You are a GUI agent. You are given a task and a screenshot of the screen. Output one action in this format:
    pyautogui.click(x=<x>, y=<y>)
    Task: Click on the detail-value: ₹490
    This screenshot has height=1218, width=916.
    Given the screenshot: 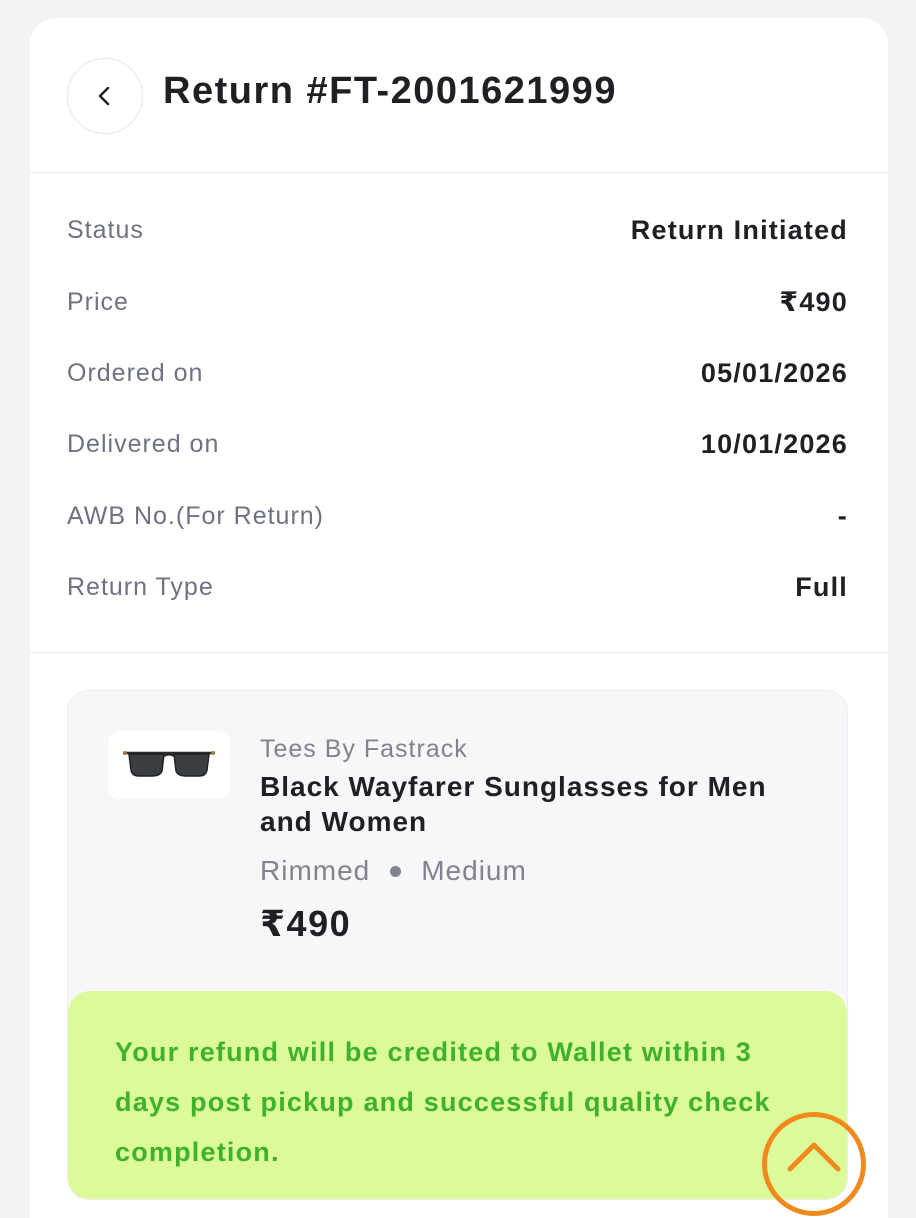 What is the action you would take?
    pyautogui.click(x=813, y=301)
    